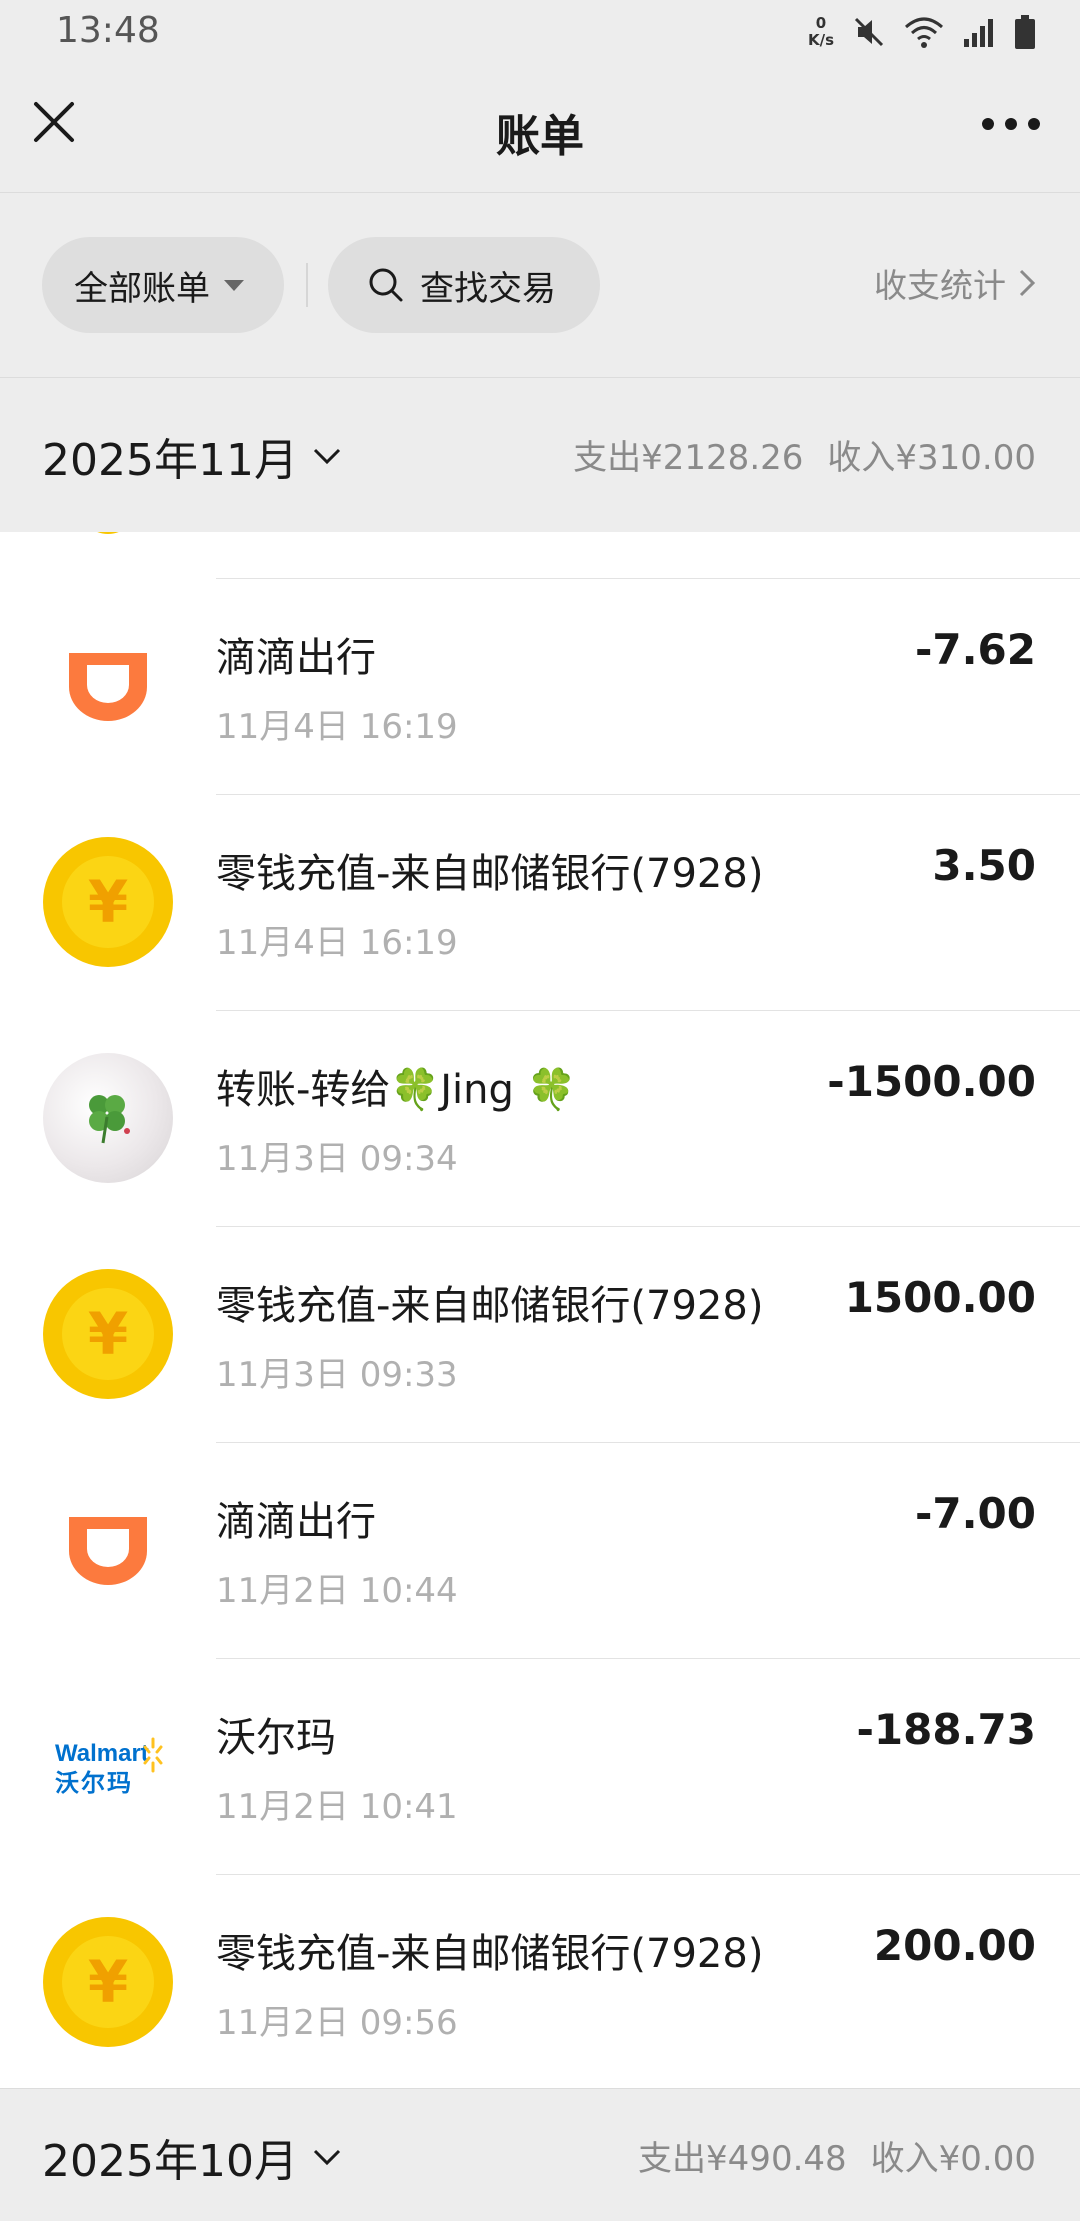  What do you see at coordinates (940, 1297) in the screenshot?
I see `transaction-amount: 1500.00` at bounding box center [940, 1297].